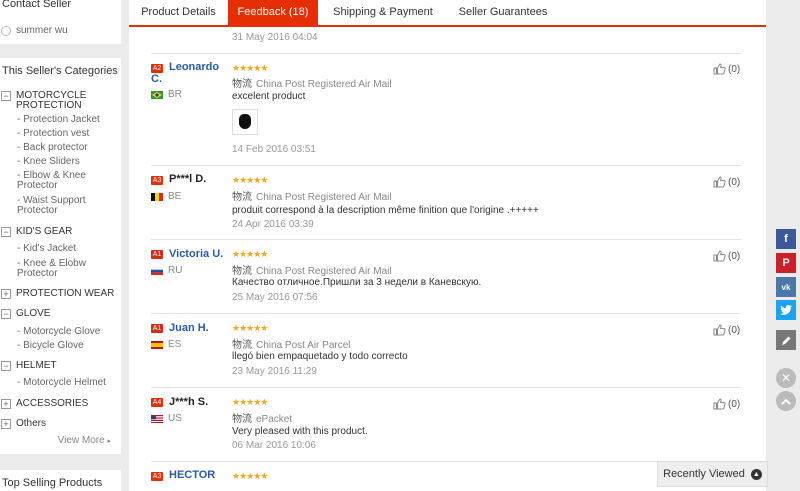  I want to click on subcategory-link: - Protection vest, so click(67, 134).